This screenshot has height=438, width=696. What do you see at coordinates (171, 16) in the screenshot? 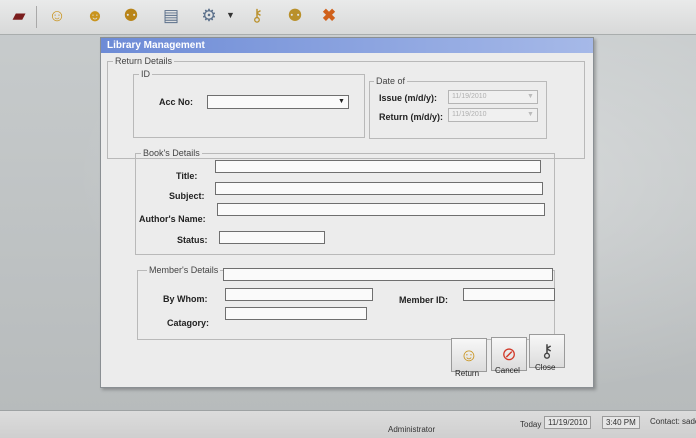
I see `report-icon: ▤` at bounding box center [171, 16].